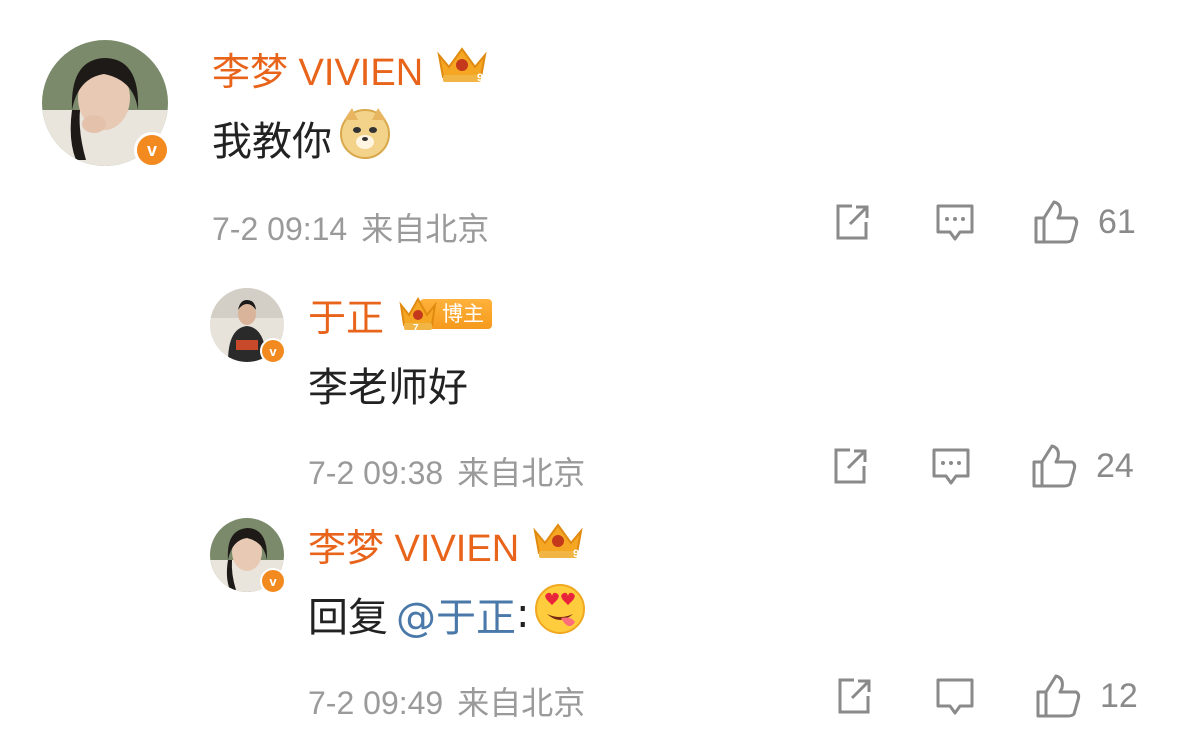 Image resolution: width=1179 pixels, height=740 pixels. I want to click on like-button: 24, so click(1082, 466).